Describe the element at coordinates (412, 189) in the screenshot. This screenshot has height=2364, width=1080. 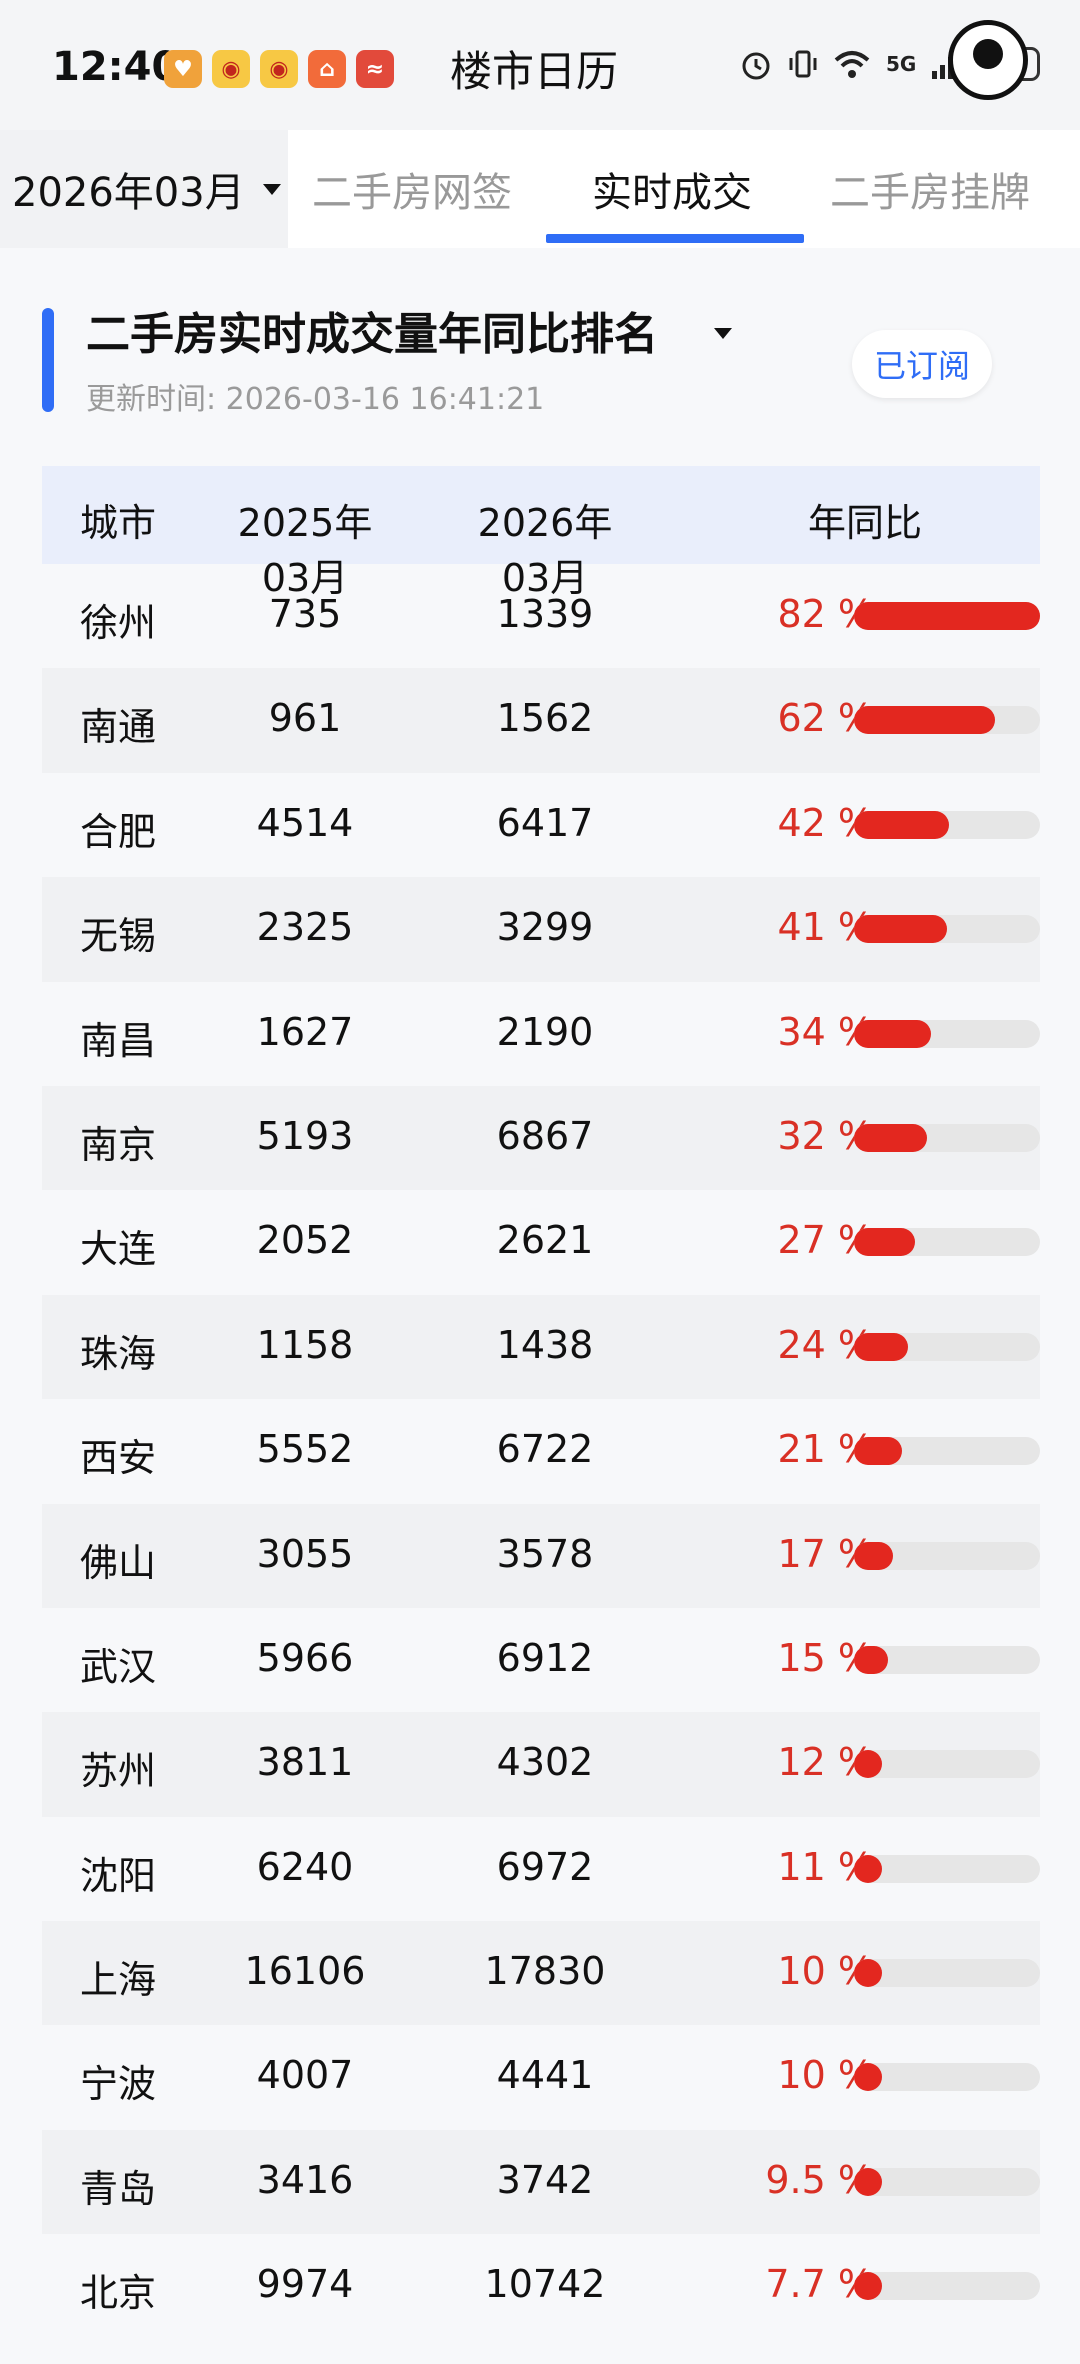
I see `tab-second-hand-signing: 二手房网签` at that location.